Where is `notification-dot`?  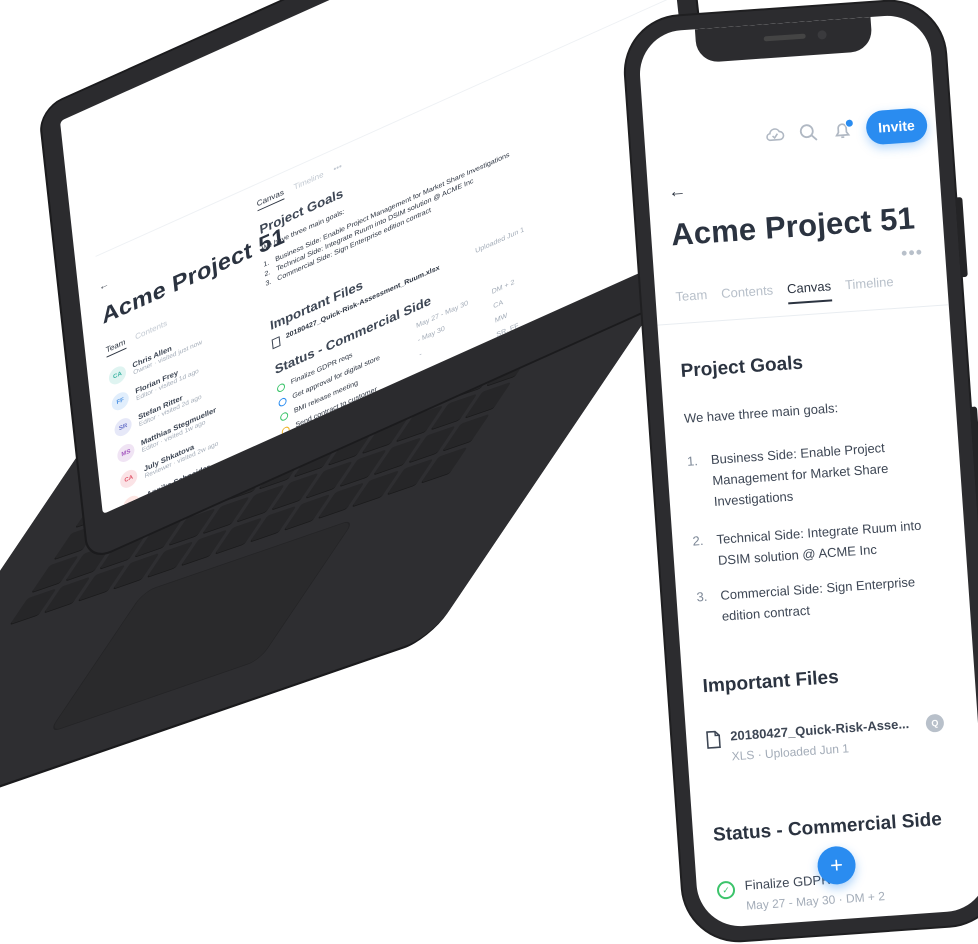 notification-dot is located at coordinates (849, 123).